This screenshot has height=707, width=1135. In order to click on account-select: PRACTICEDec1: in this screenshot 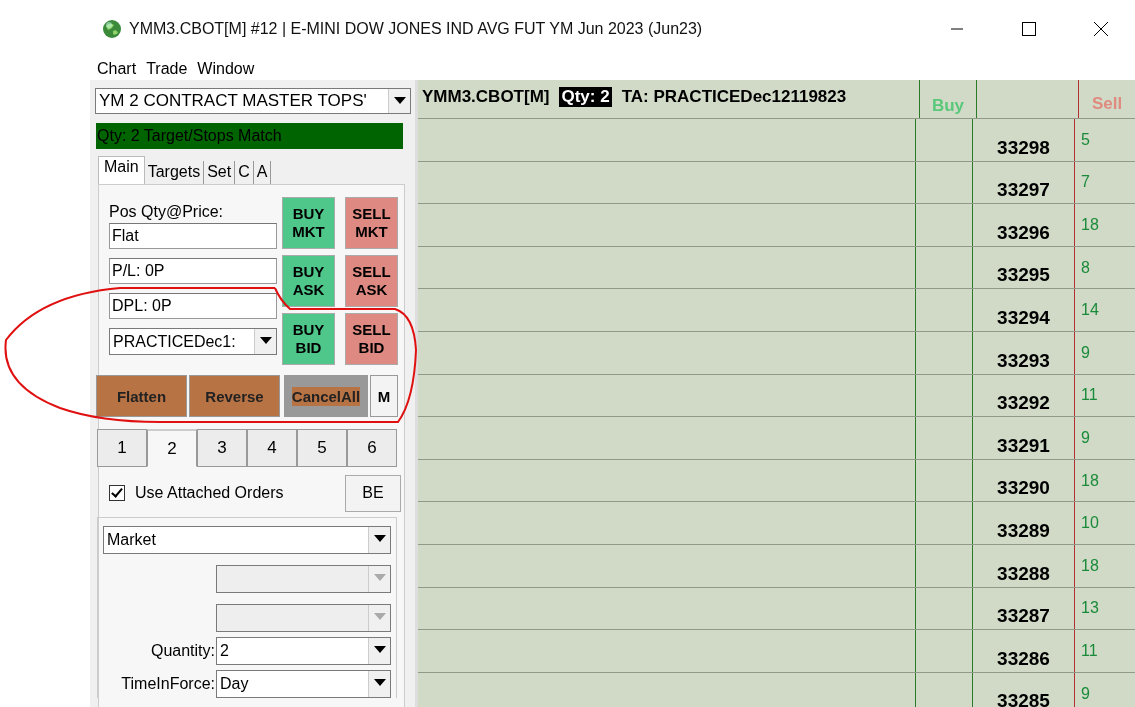, I will do `click(193, 341)`.